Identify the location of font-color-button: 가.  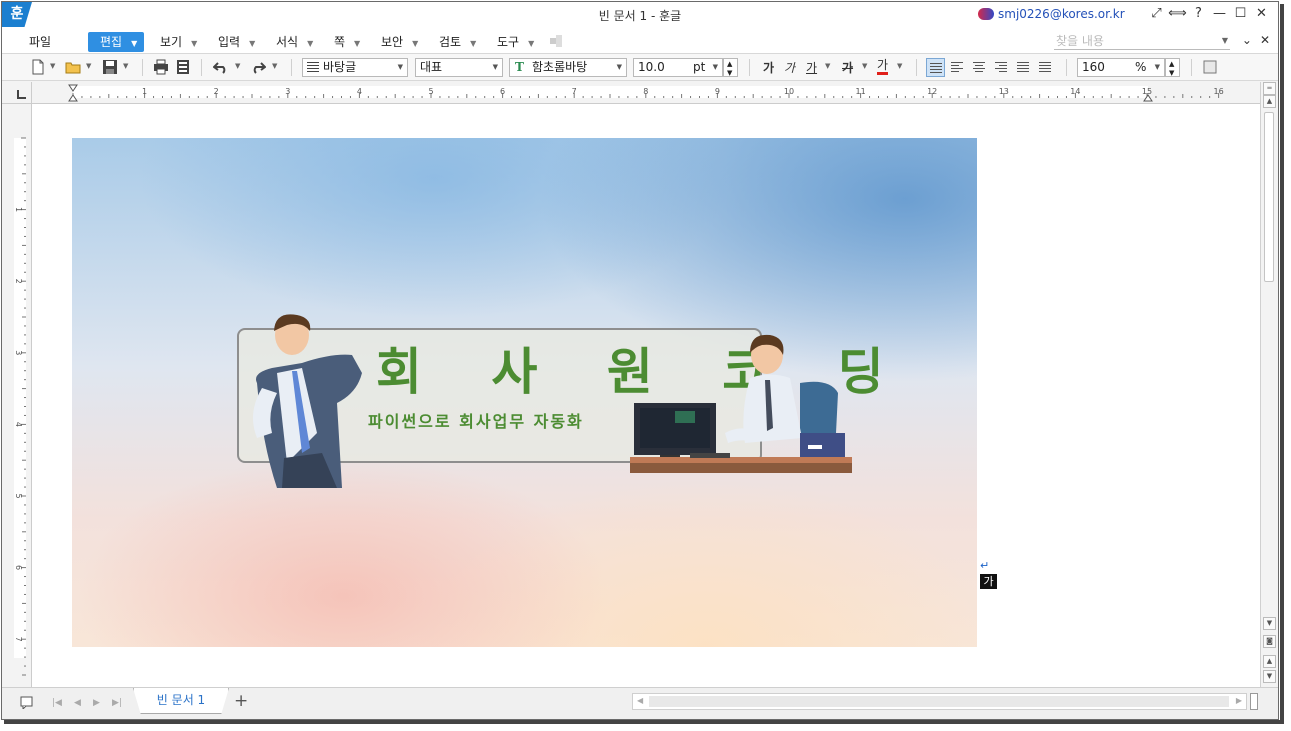
(883, 67).